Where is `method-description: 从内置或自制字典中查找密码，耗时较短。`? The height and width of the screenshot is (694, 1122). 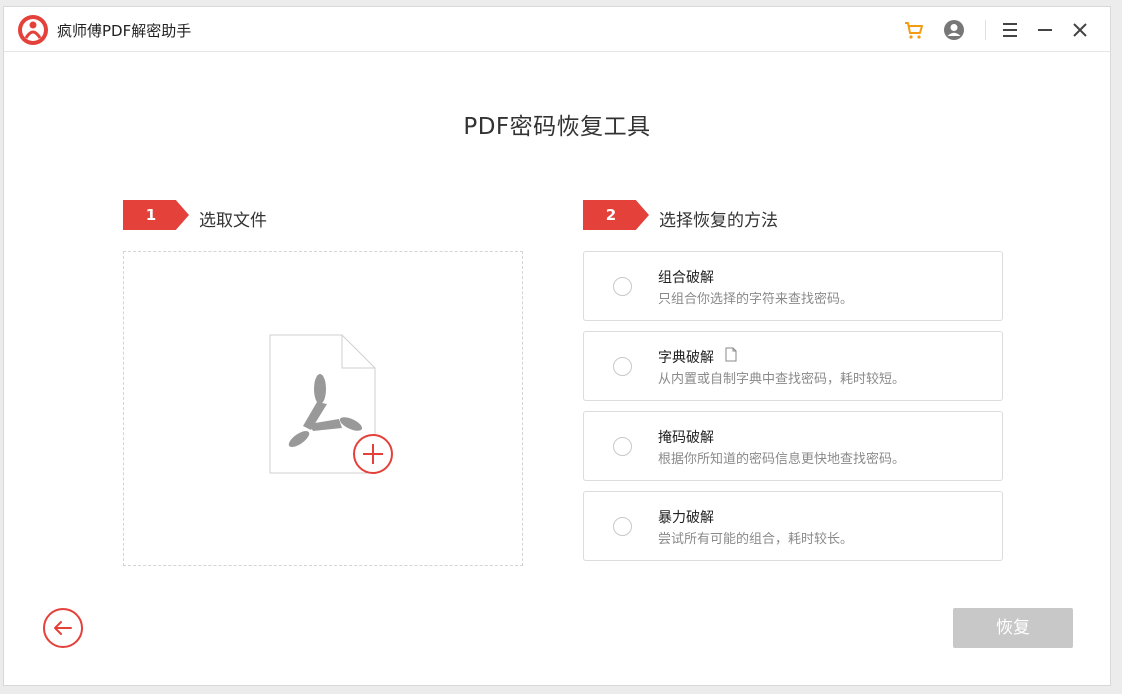
method-description: 从内置或自制字典中查找密码，耗时较短。 is located at coordinates (782, 379).